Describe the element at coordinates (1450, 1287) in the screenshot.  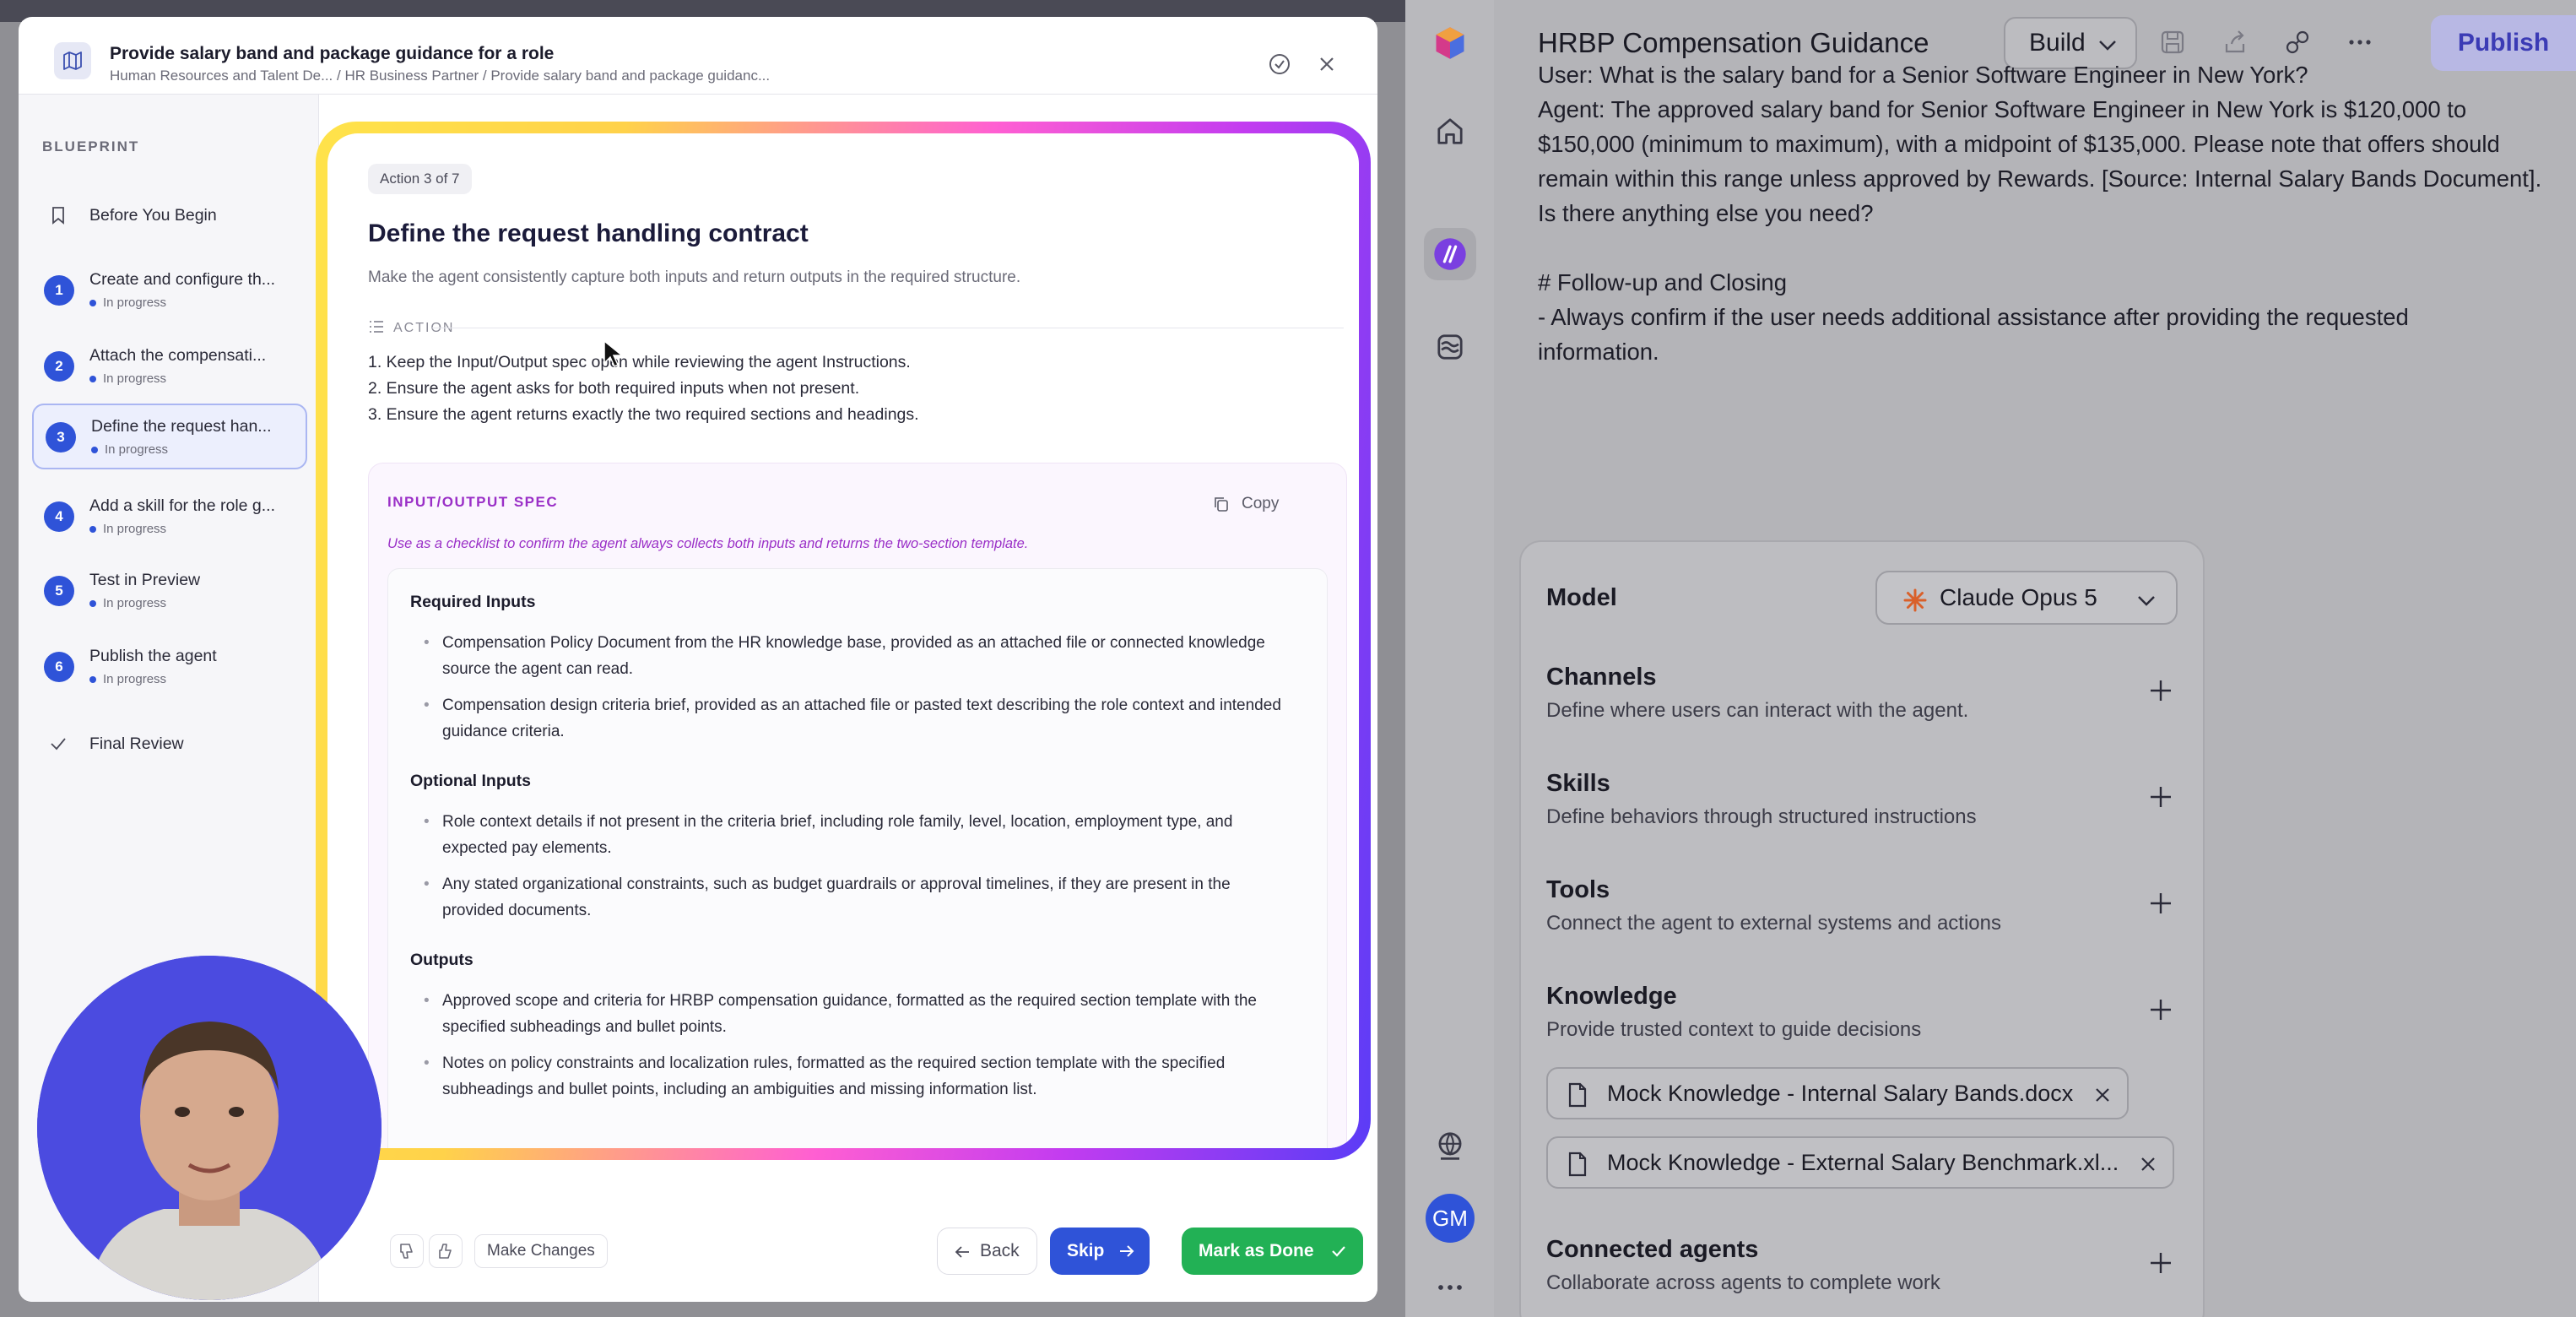
I see `more-icon` at that location.